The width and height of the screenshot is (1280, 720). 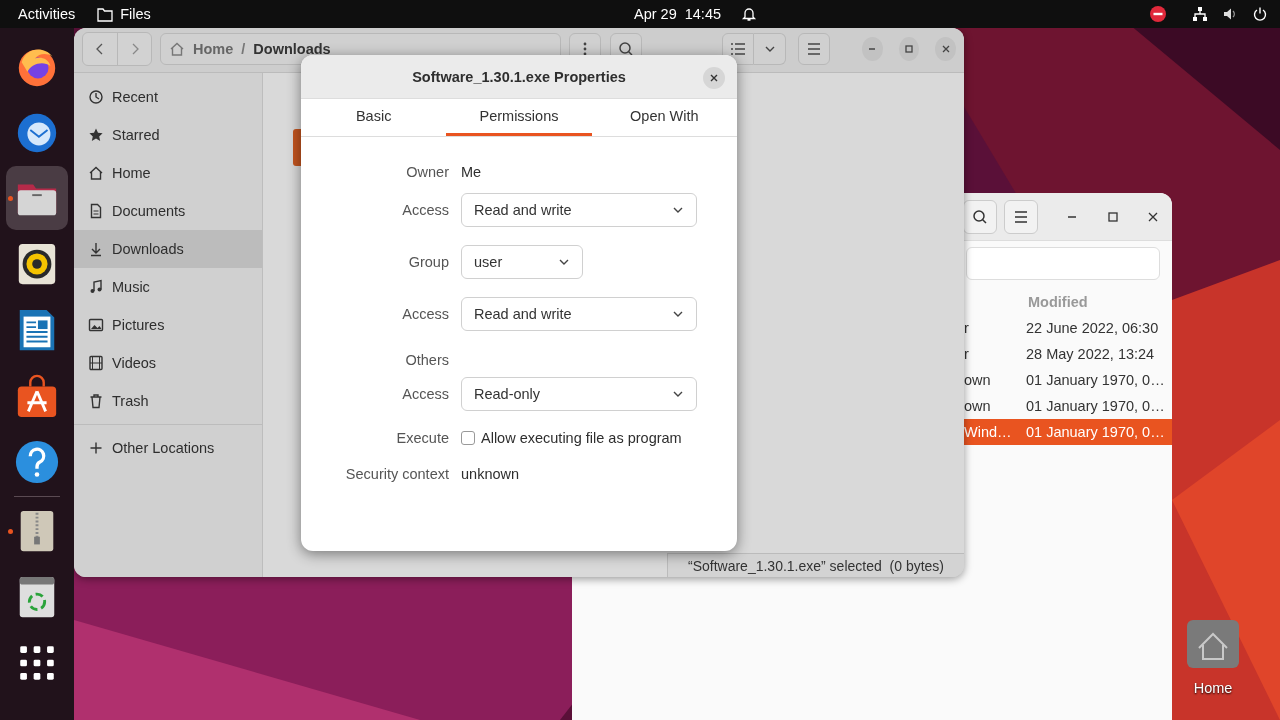 I want to click on location-field, so click(x=1063, y=263).